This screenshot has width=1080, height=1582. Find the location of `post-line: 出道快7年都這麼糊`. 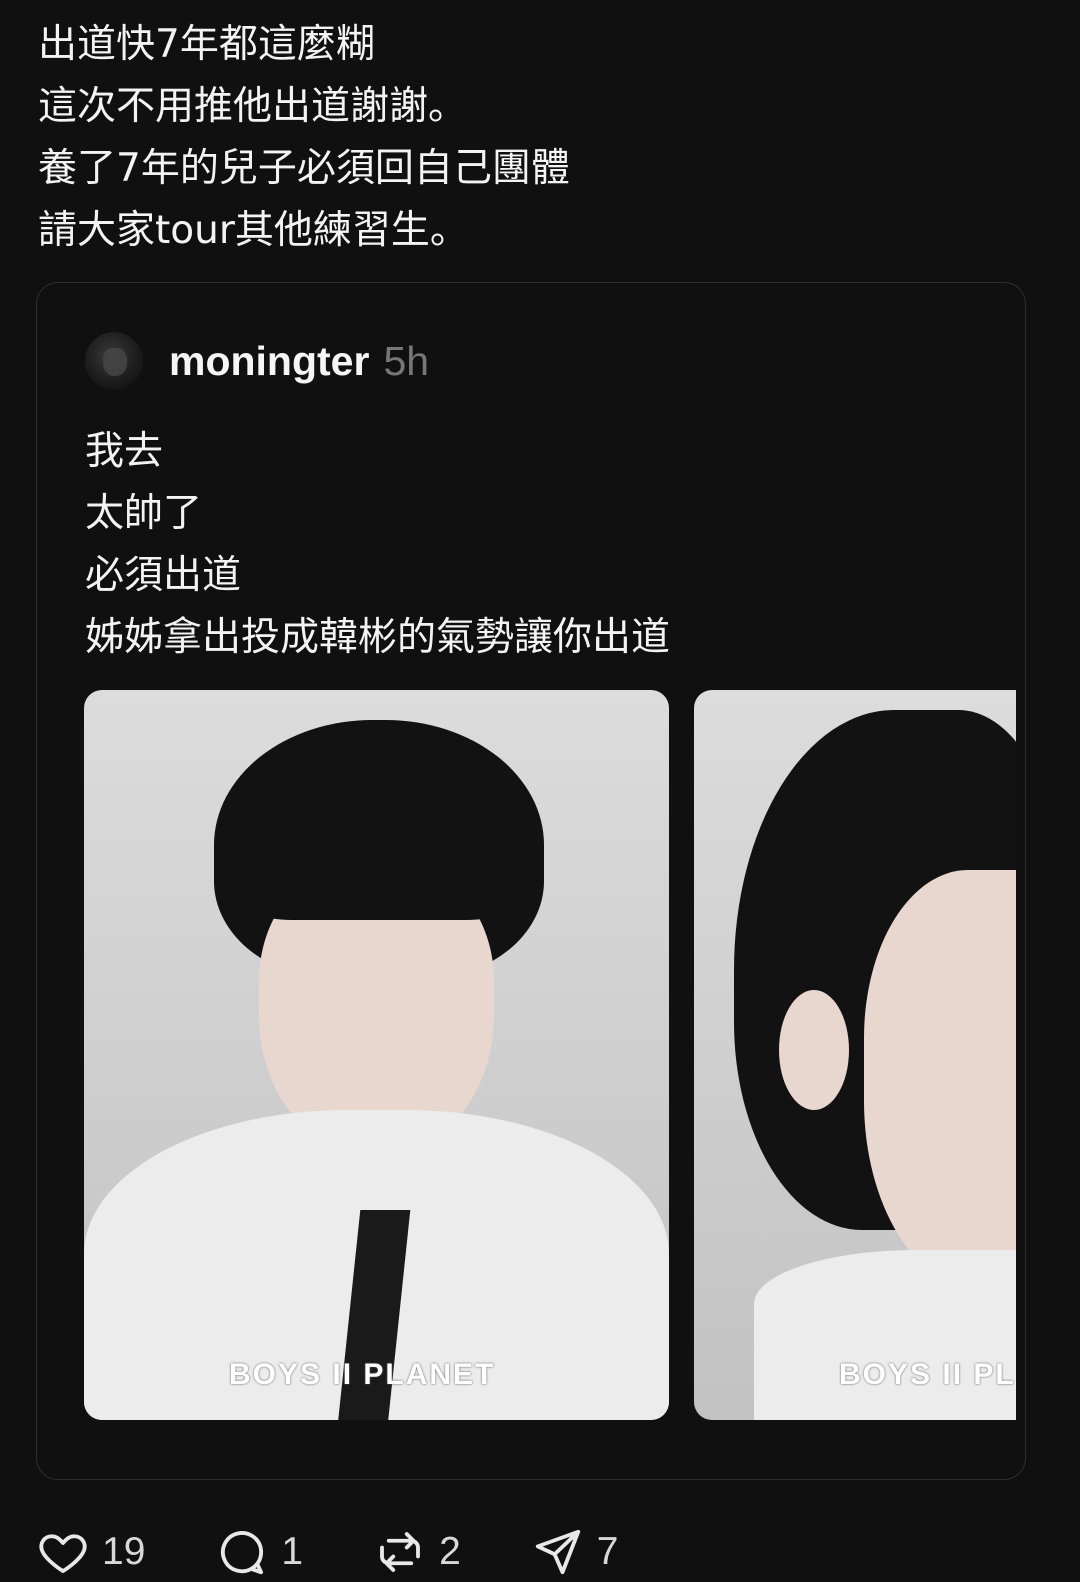

post-line: 出道快7年都這麼糊 is located at coordinates (206, 44).